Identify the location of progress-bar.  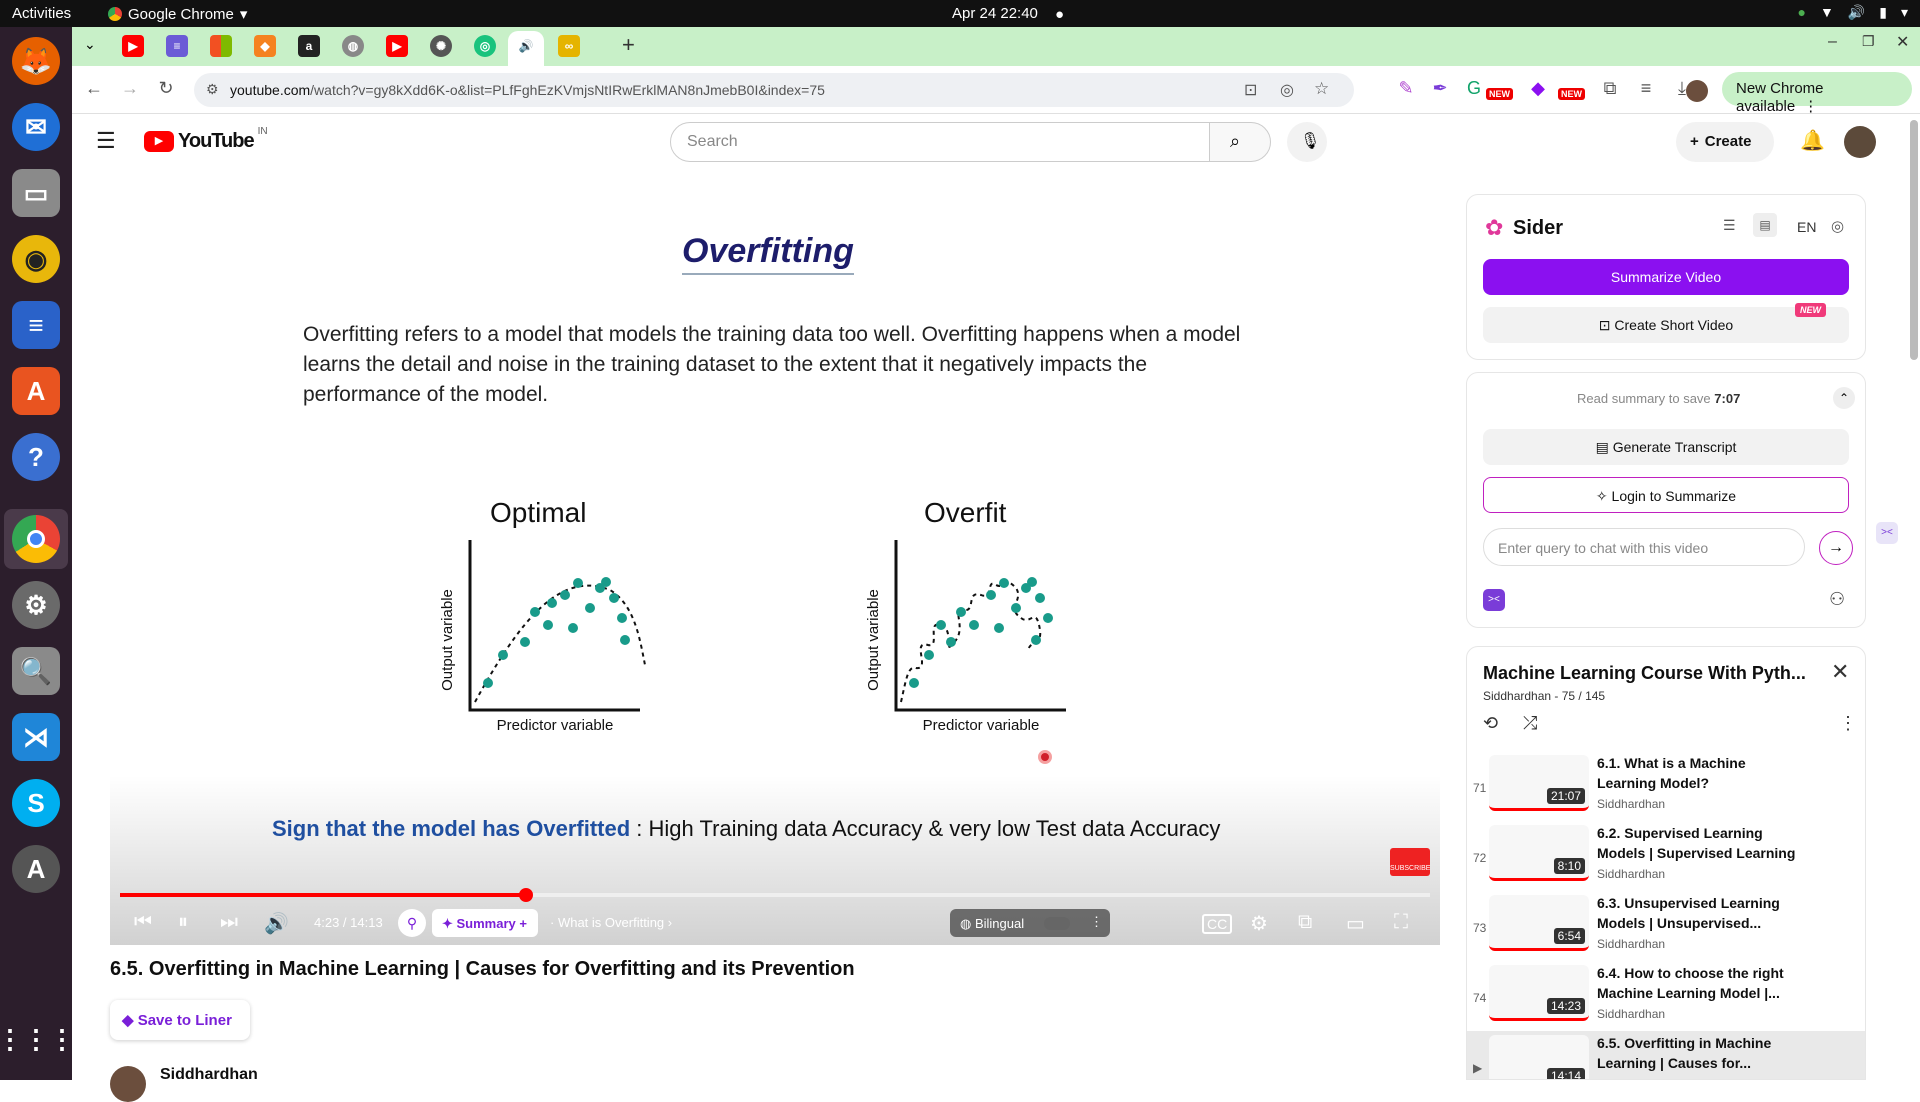
(775, 895).